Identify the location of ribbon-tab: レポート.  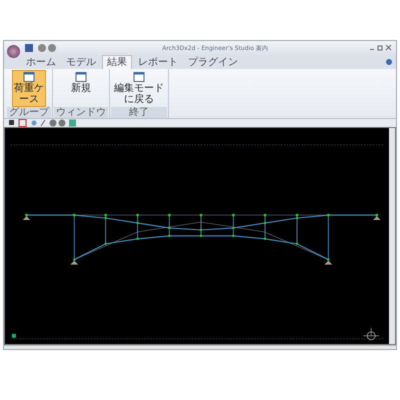
(158, 62).